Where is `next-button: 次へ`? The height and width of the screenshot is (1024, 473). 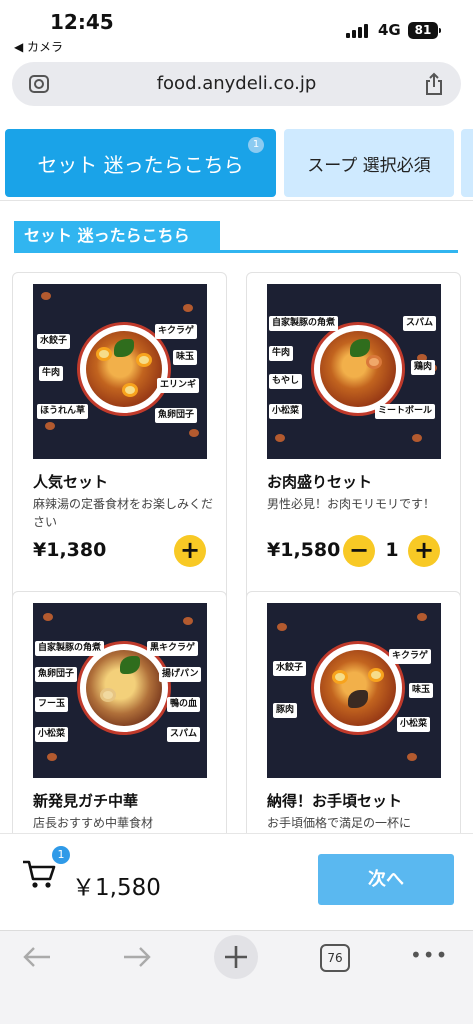
next-button: 次へ is located at coordinates (386, 879).